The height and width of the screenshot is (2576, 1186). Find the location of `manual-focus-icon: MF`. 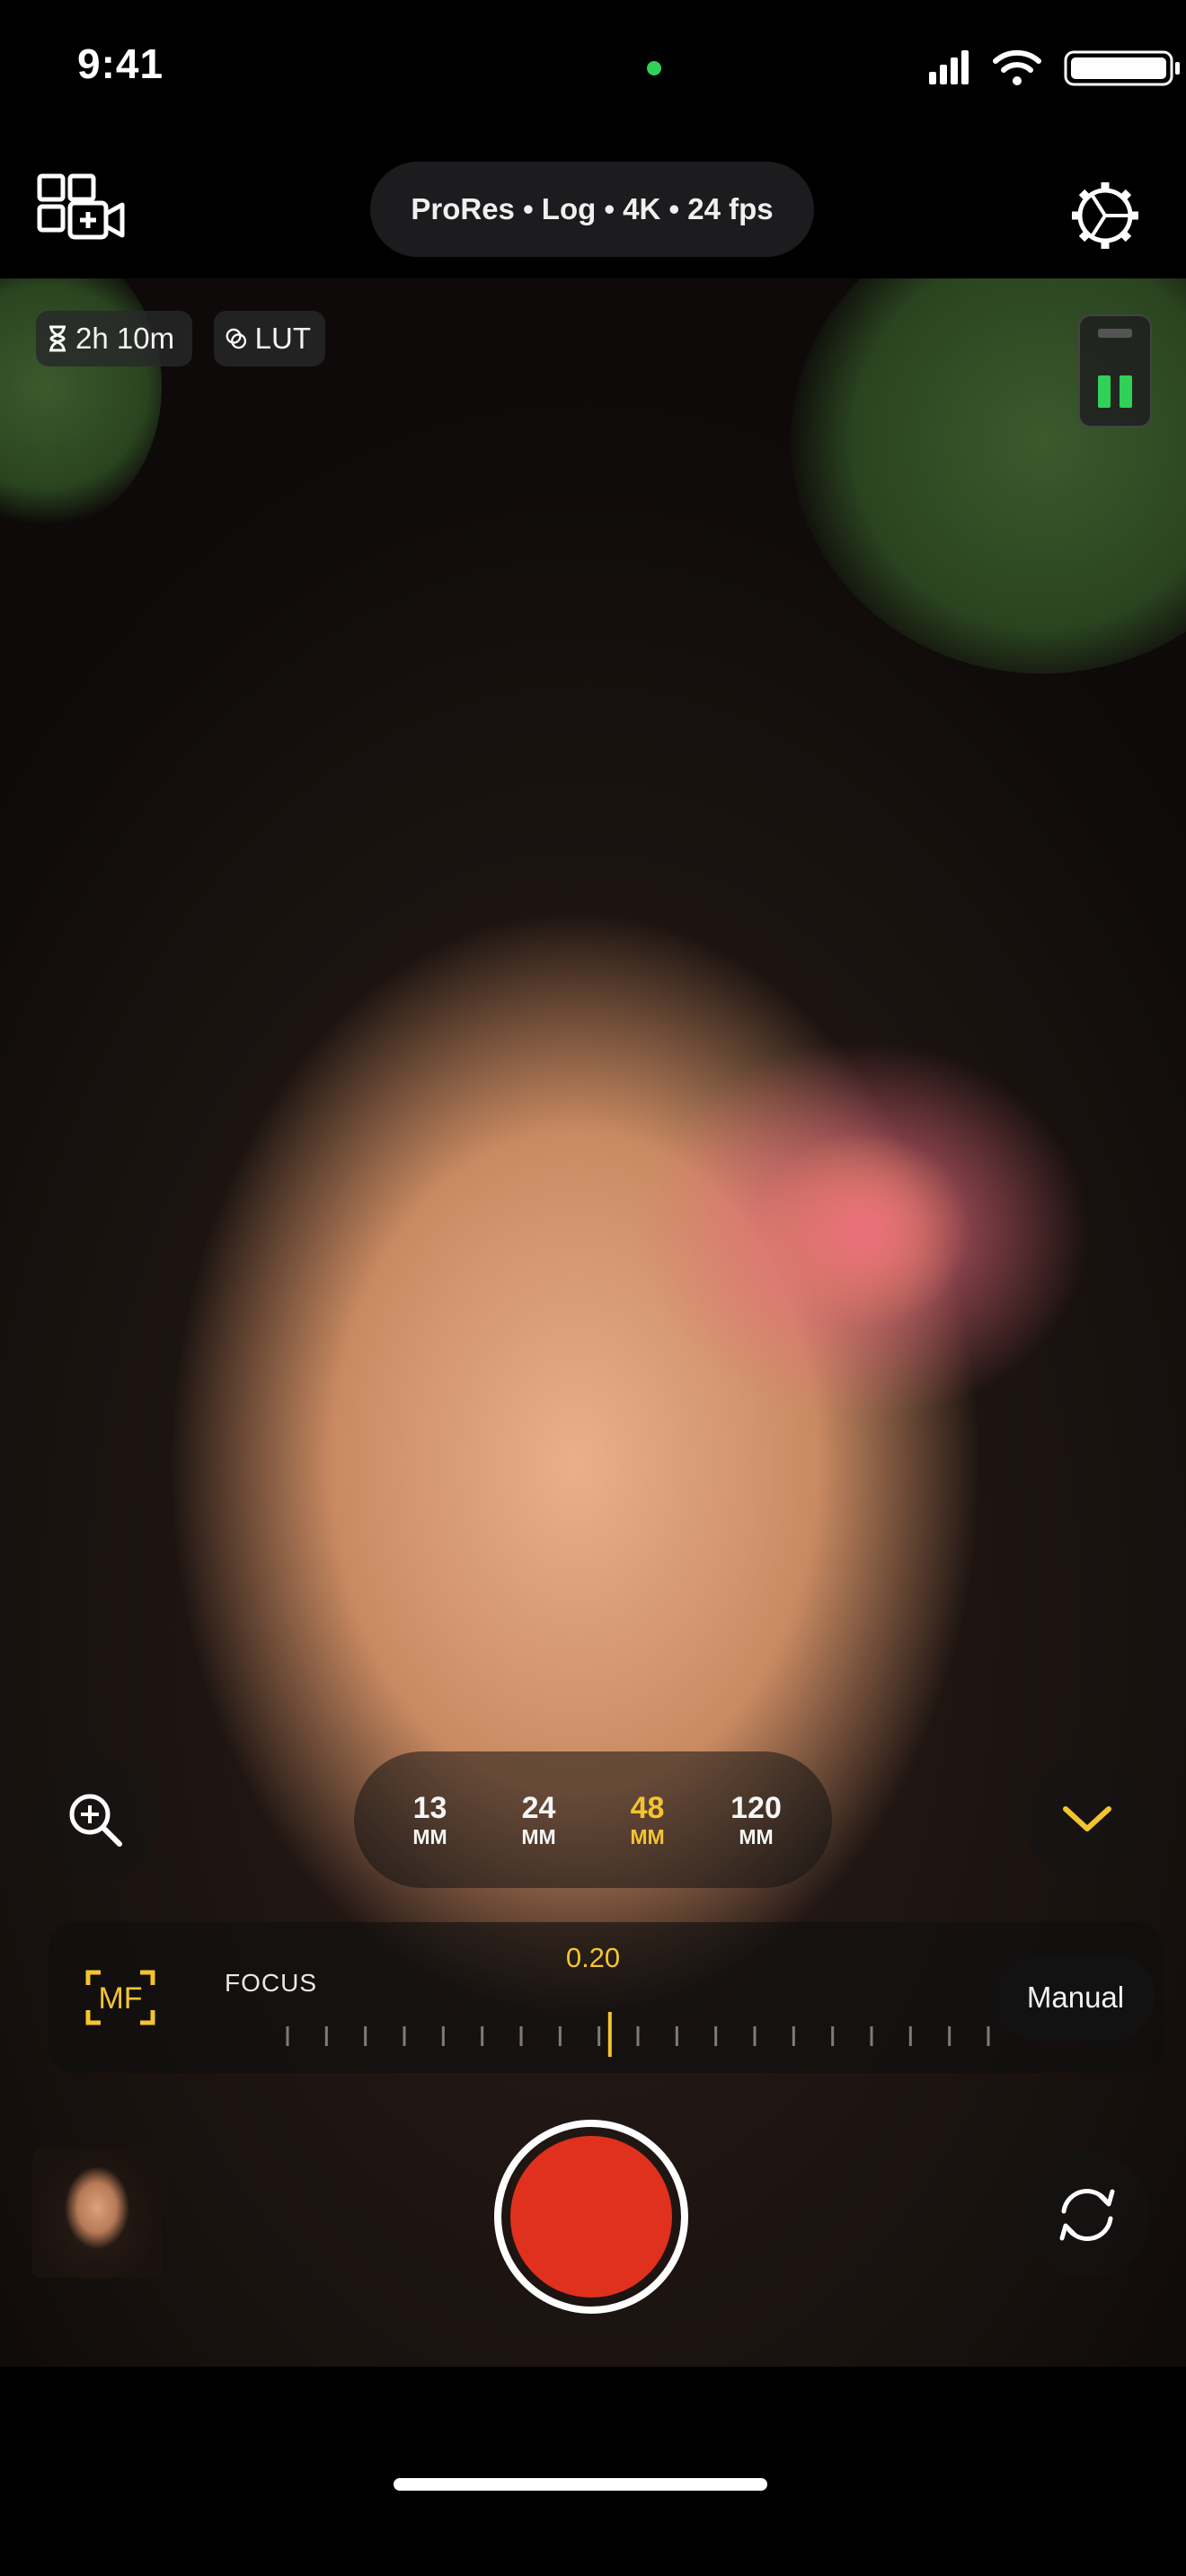

manual-focus-icon: MF is located at coordinates (120, 1998).